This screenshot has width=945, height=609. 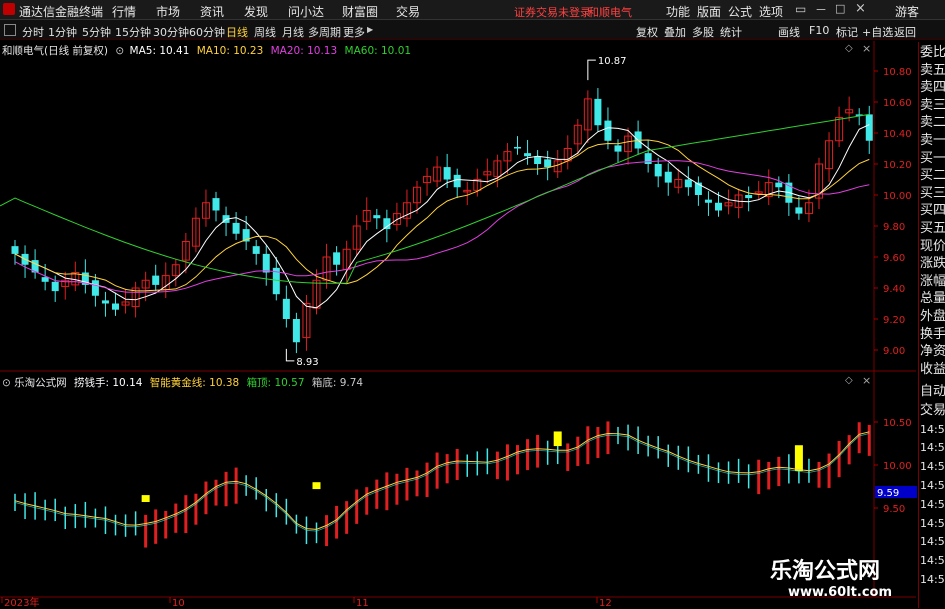 I want to click on low-price-label: 8.93, so click(x=307, y=362).